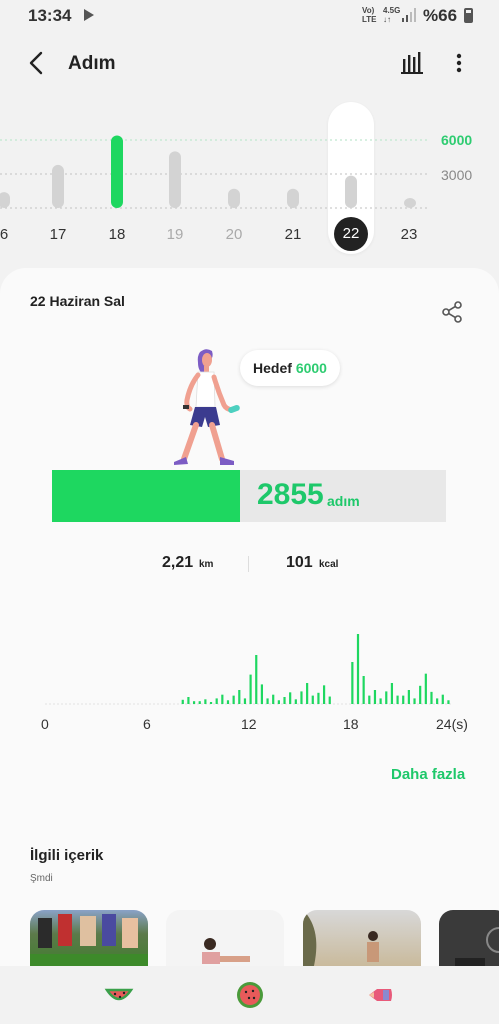 Image resolution: width=499 pixels, height=1024 pixels. I want to click on weekly-steps-chart, so click(249, 160).